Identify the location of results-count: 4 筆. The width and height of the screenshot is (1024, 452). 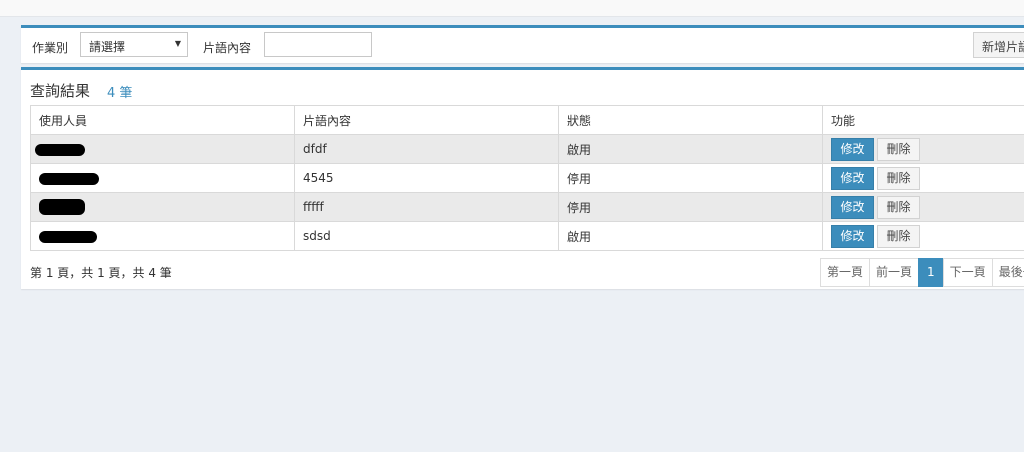
(120, 93).